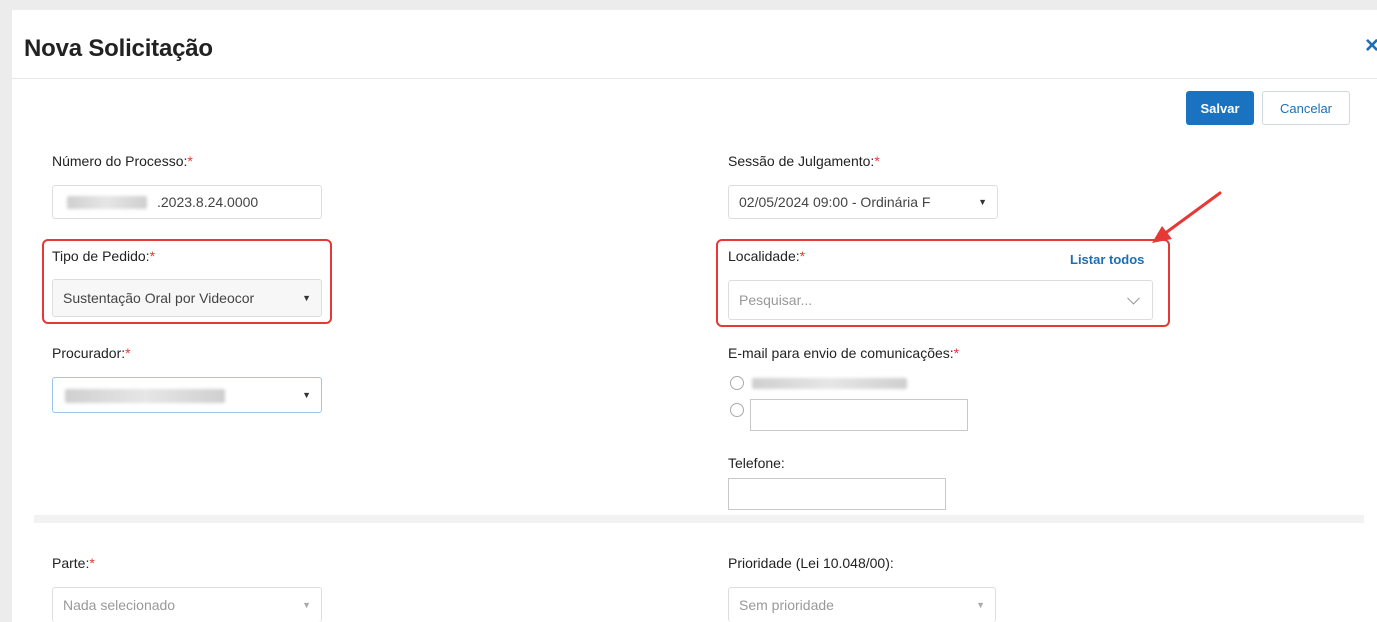 The width and height of the screenshot is (1377, 622). I want to click on save-button: Salvar, so click(1220, 108).